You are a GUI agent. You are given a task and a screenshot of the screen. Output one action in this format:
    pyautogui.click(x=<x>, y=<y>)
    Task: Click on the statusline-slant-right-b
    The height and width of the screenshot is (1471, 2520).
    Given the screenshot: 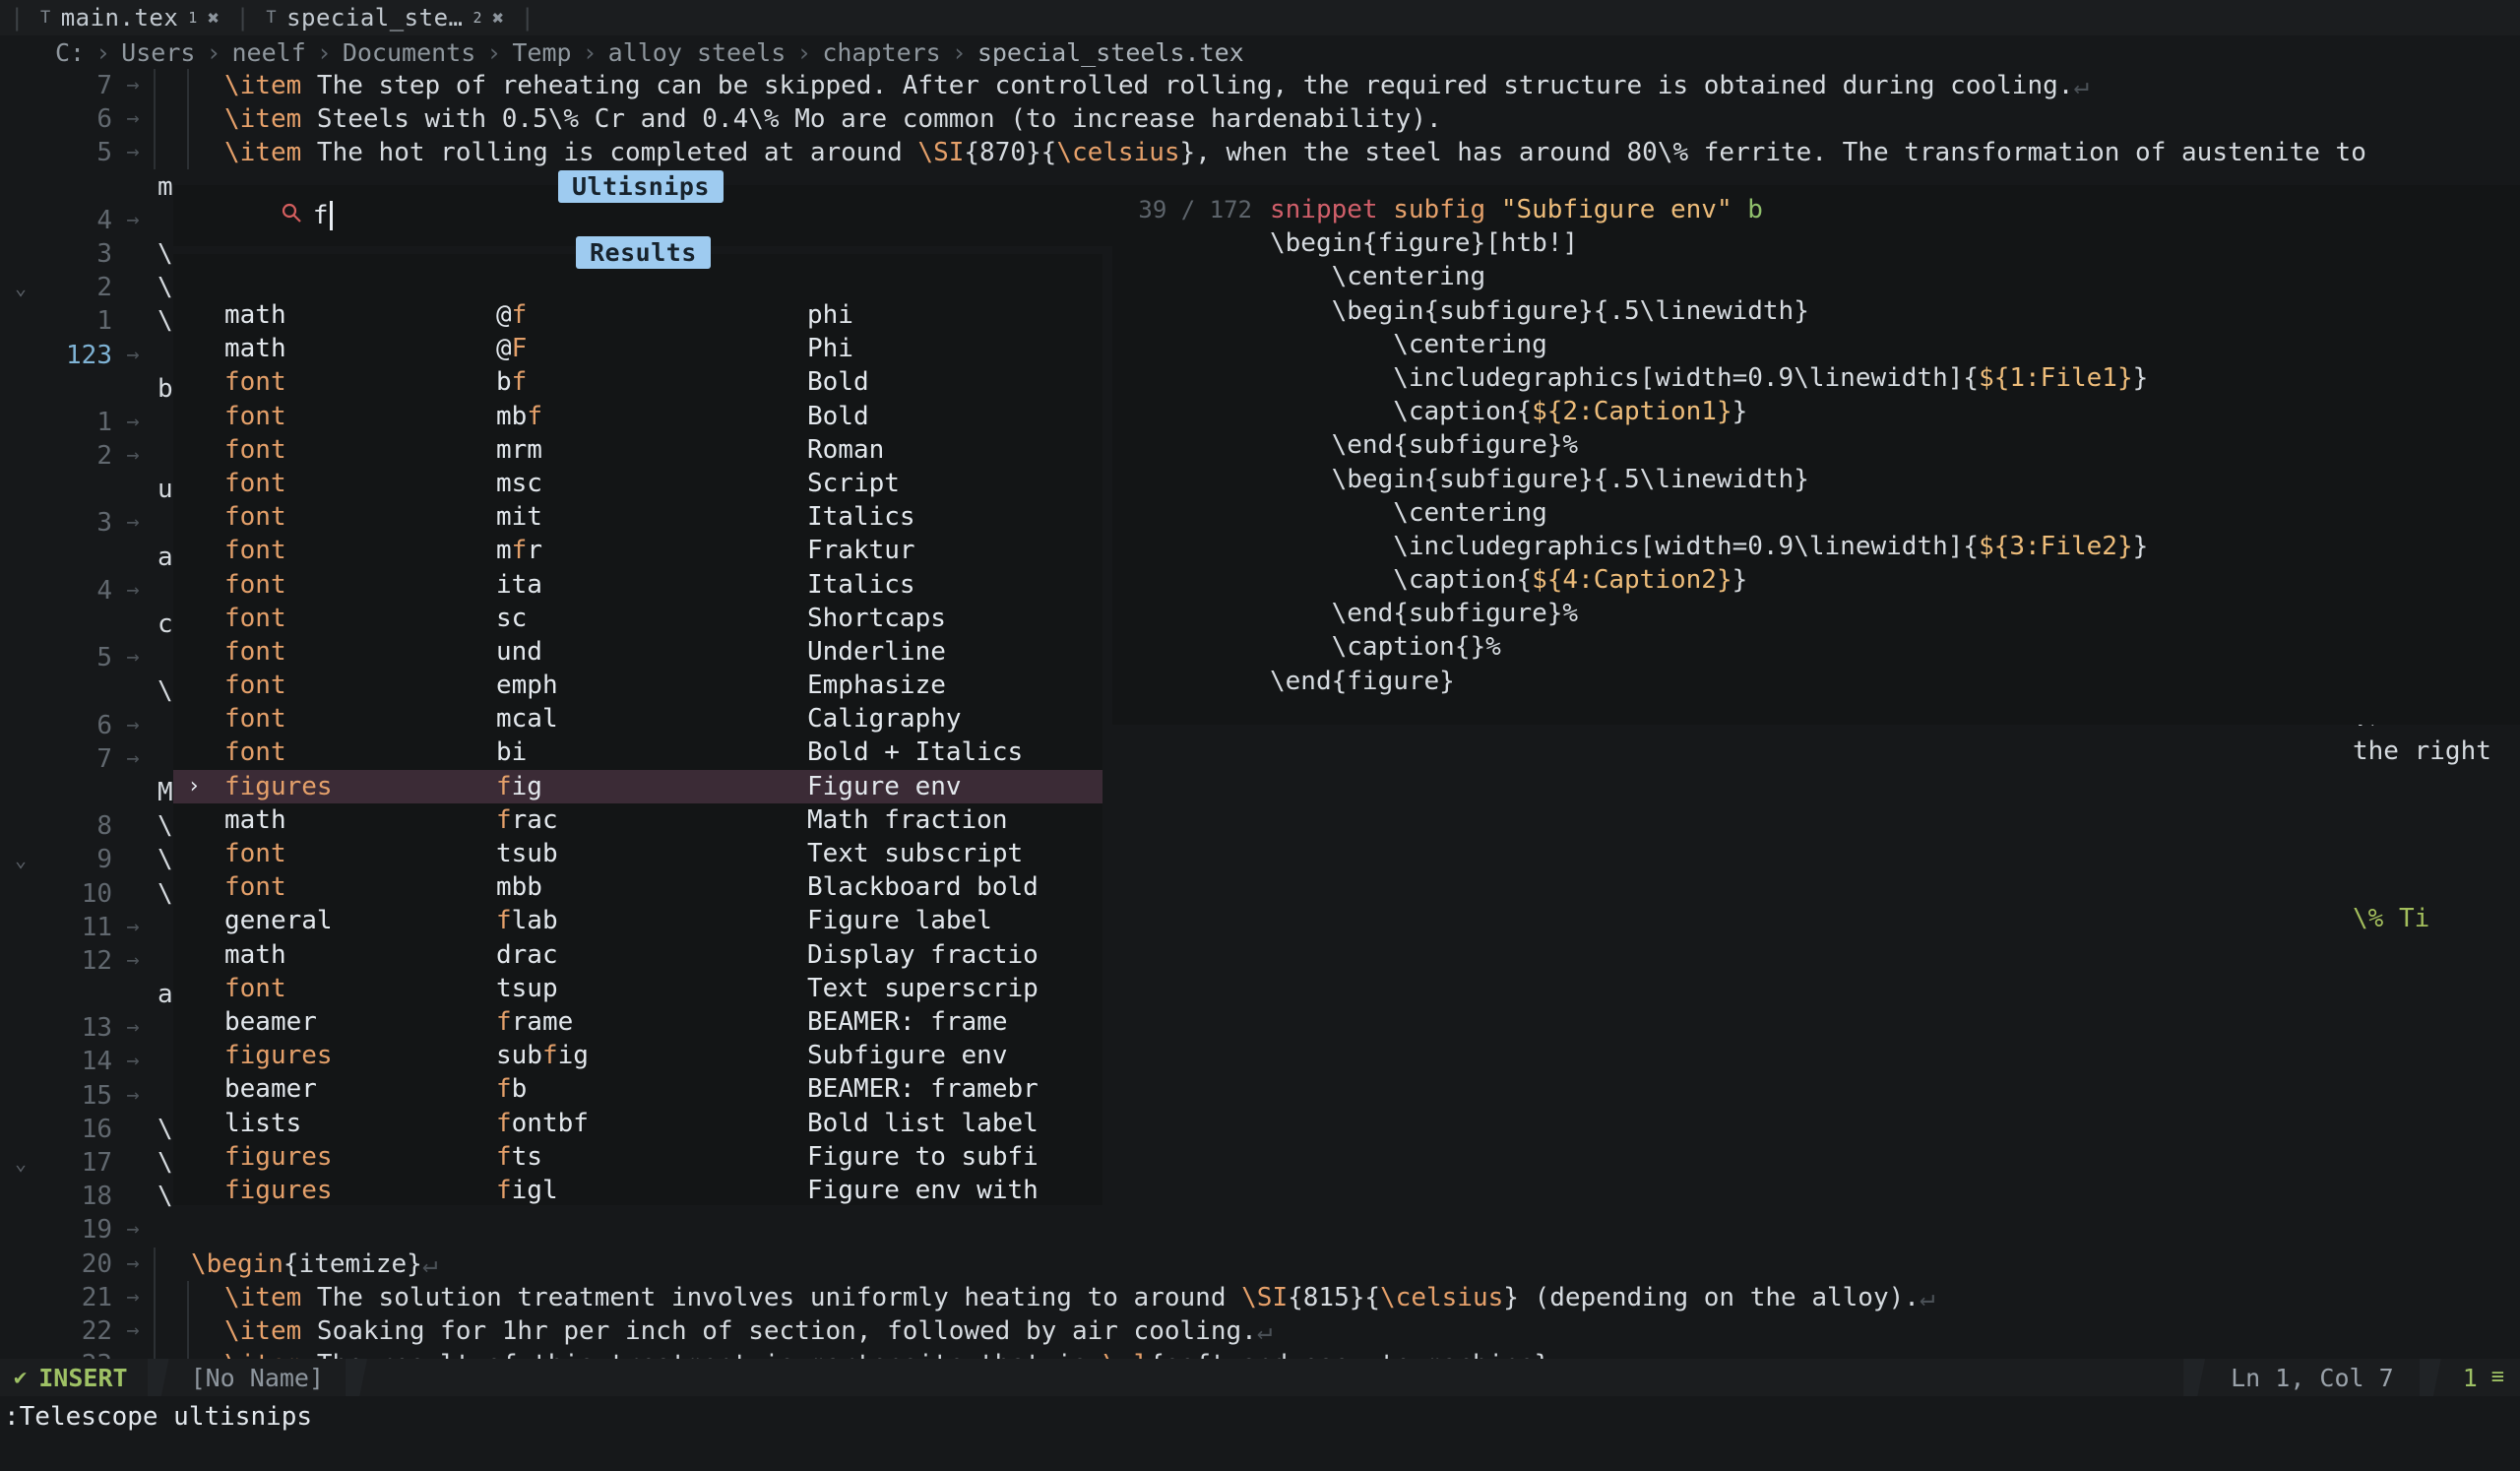 What is the action you would take?
    pyautogui.click(x=2430, y=1377)
    